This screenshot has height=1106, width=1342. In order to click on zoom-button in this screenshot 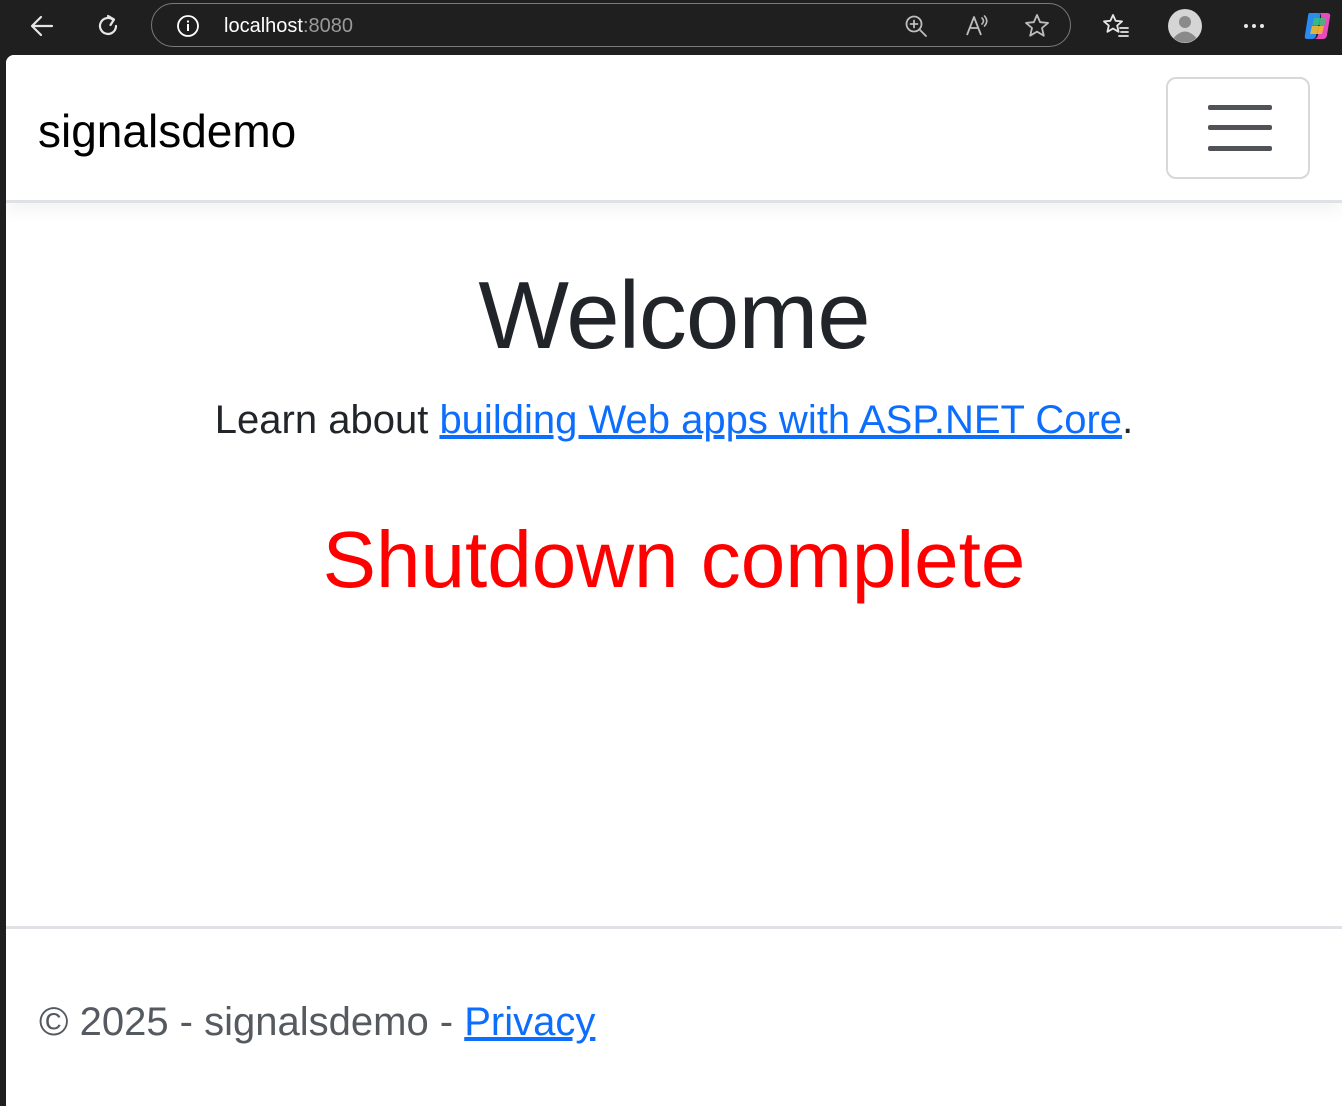, I will do `click(916, 26)`.